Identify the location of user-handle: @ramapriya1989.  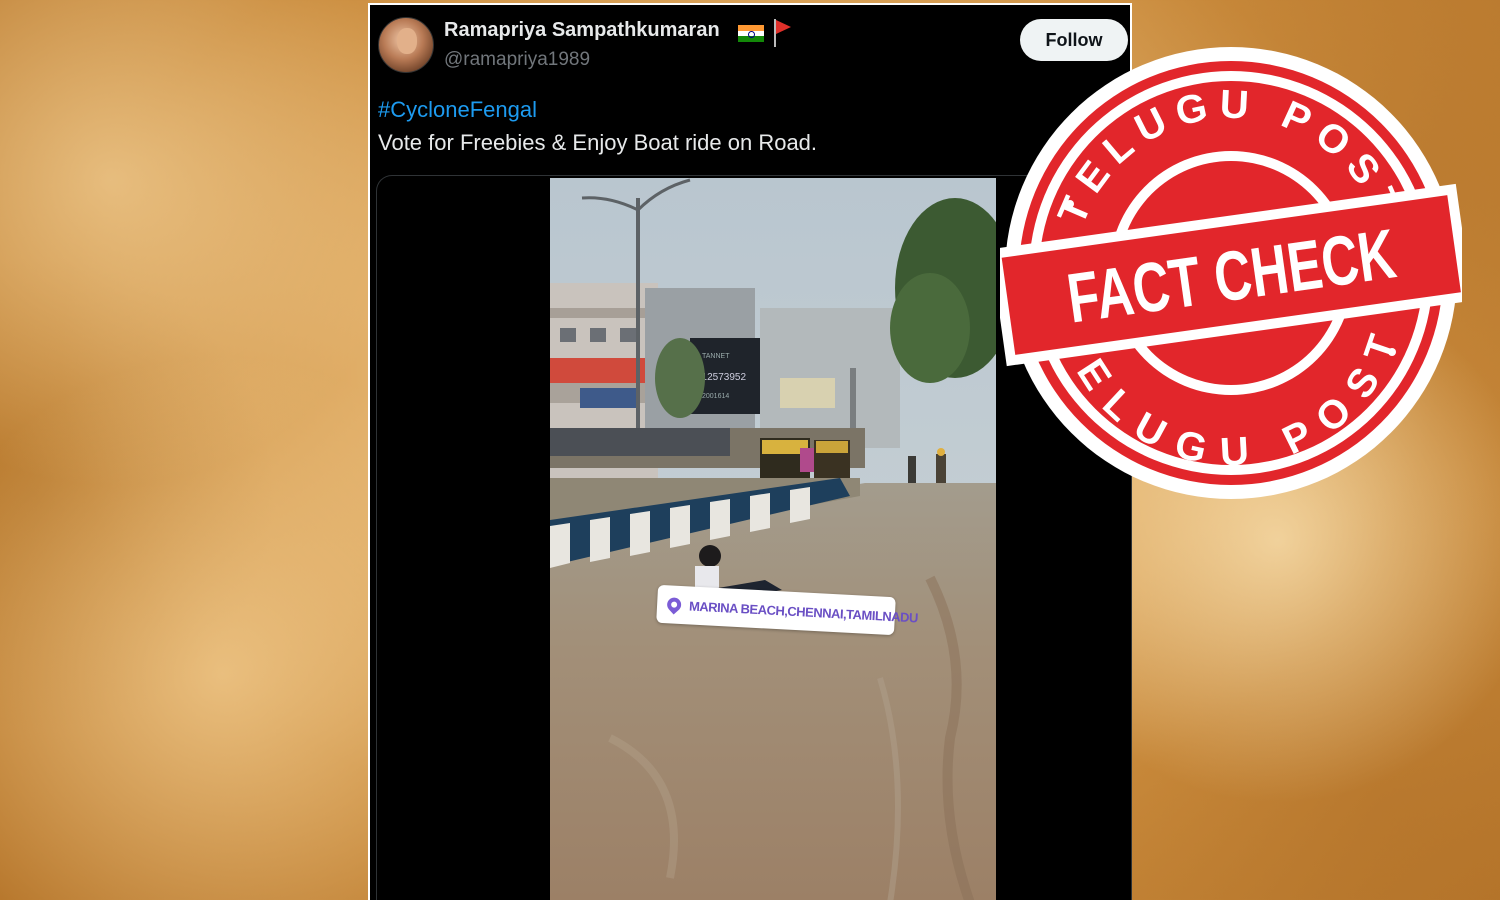
(517, 60).